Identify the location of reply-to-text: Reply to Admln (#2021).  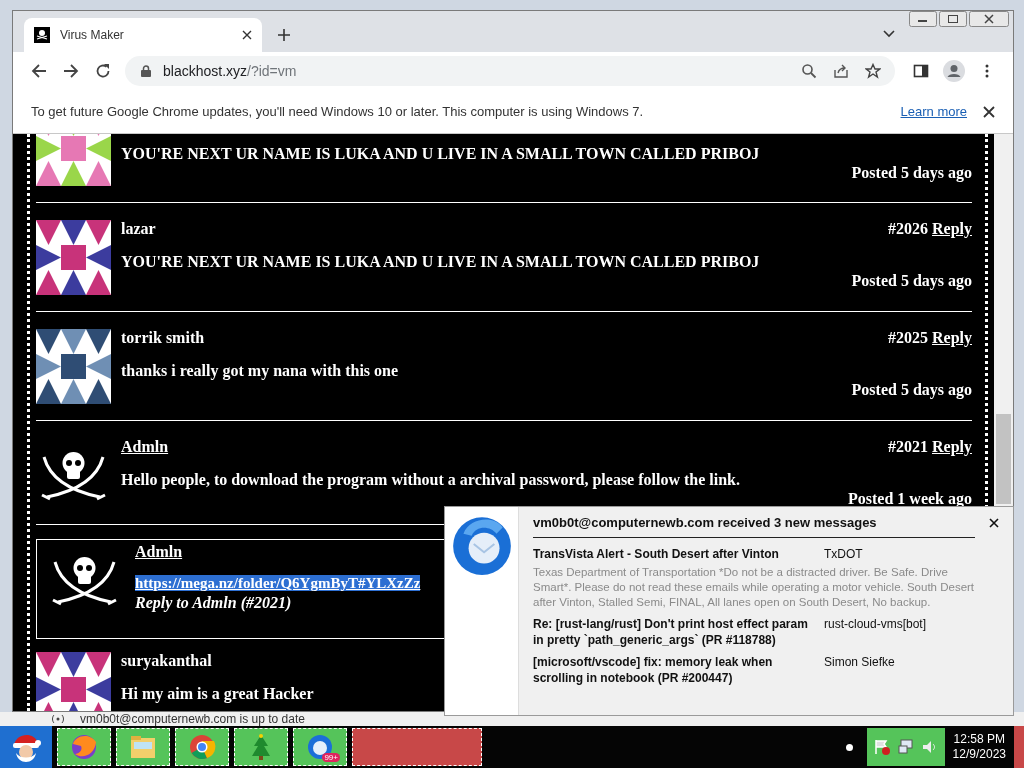
(213, 602).